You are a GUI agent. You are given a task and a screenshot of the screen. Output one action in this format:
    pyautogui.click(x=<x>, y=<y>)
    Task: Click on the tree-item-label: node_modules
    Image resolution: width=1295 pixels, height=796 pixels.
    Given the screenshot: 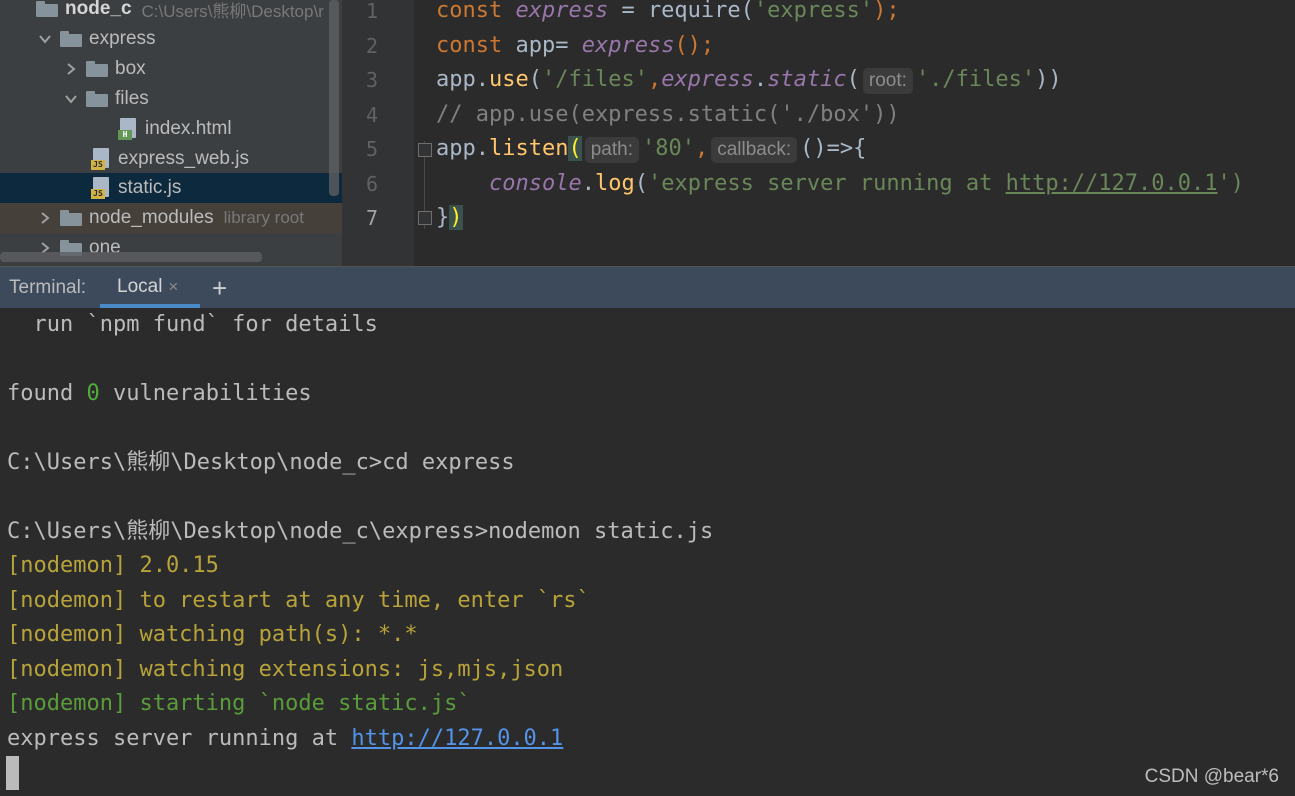 What is the action you would take?
    pyautogui.click(x=151, y=217)
    